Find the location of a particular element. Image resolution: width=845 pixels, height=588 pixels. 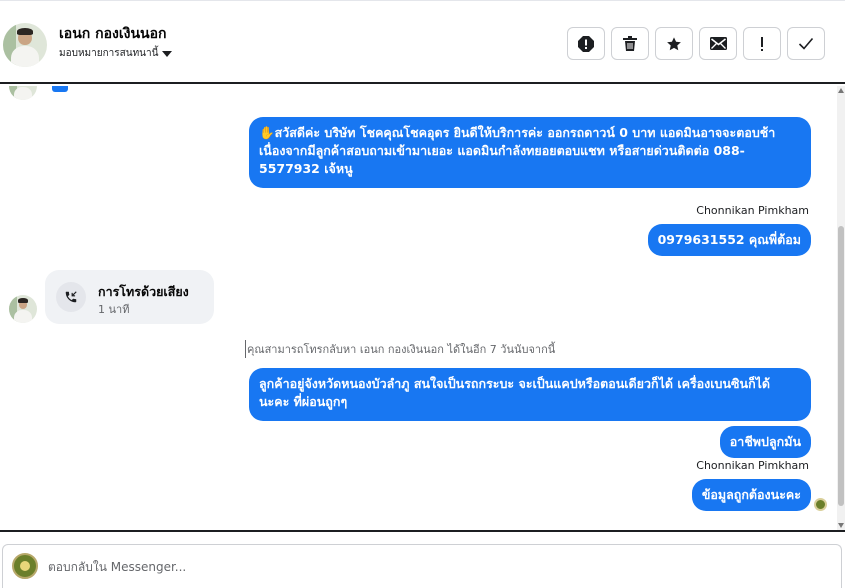

assign-conversation-dropdown: มอบหมายการสนทนานี้ is located at coordinates (116, 53).